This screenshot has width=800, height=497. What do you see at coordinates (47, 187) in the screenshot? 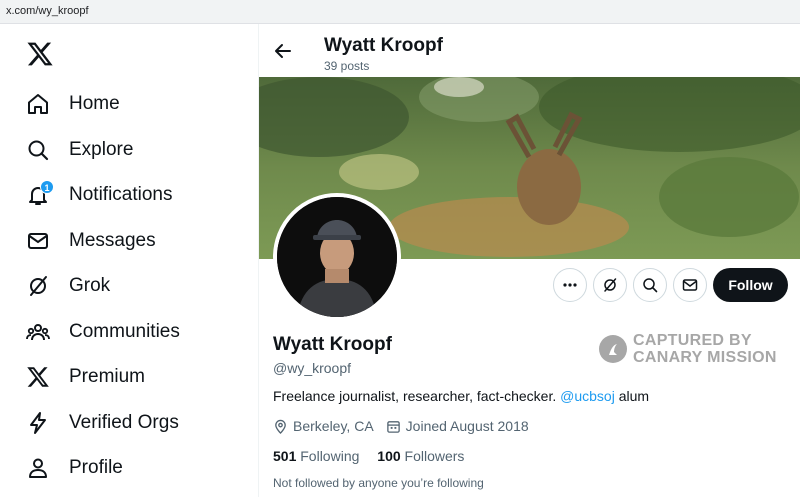
I see `notification-badge: 1` at bounding box center [47, 187].